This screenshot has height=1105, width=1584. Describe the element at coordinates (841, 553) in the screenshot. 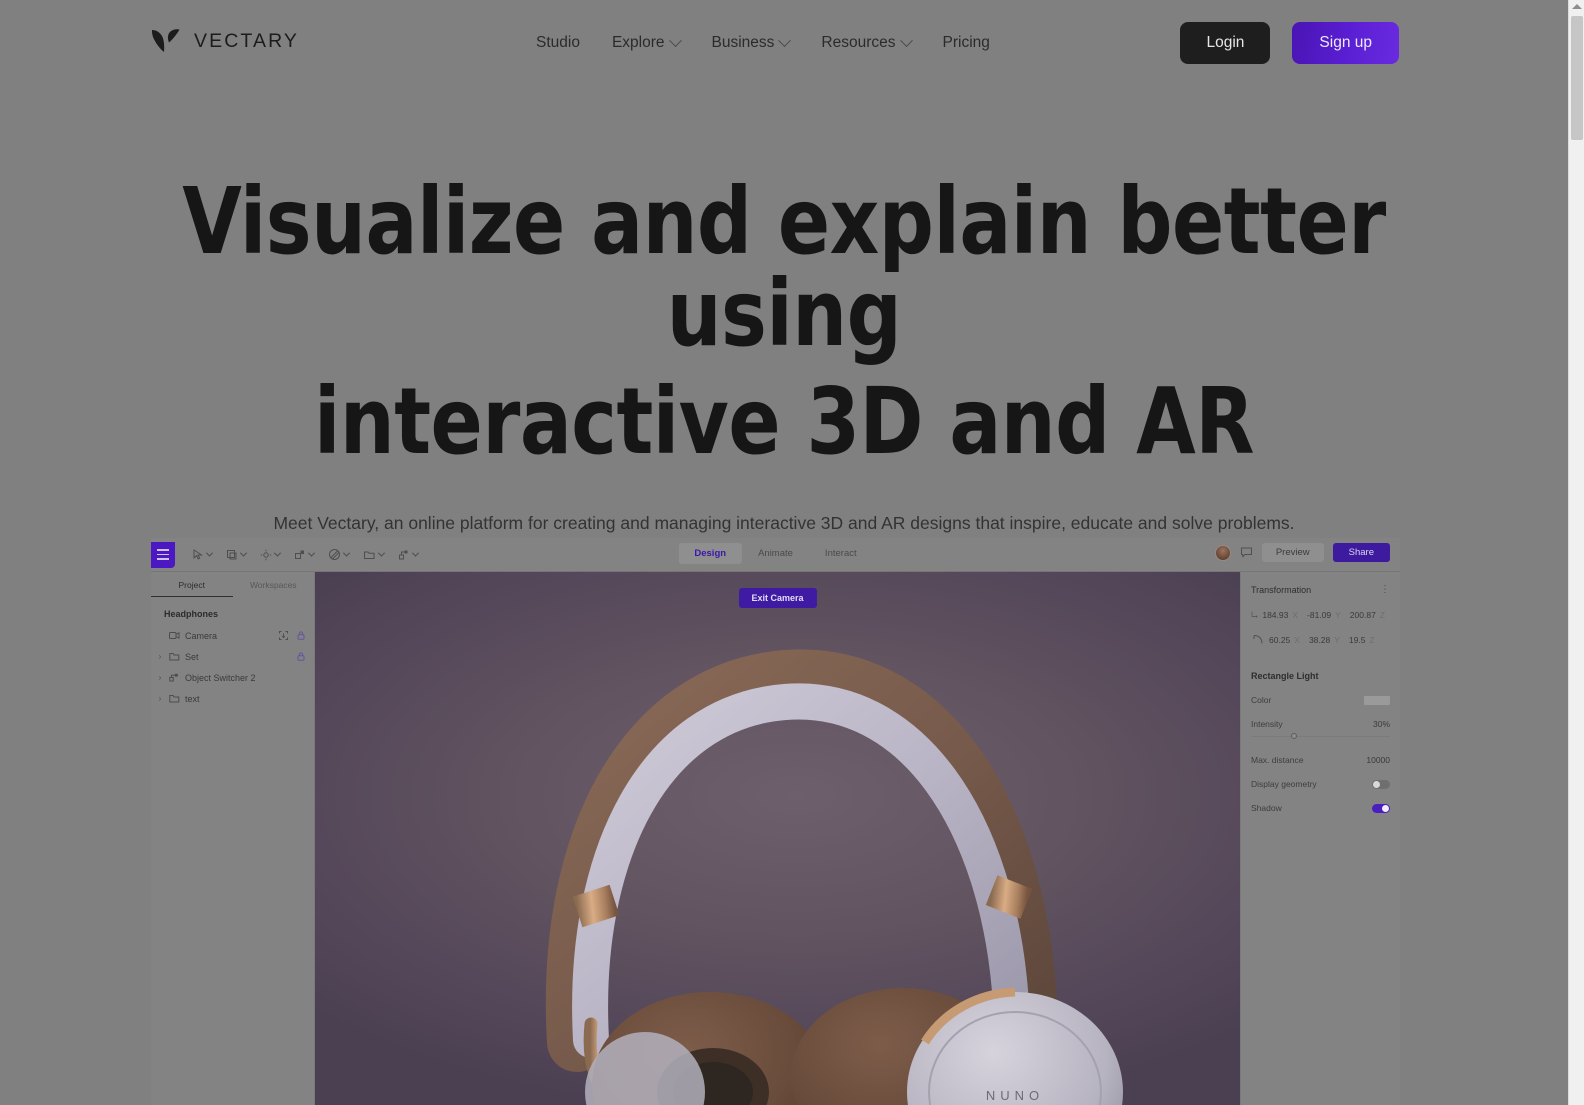

I see `tab-interact: Interact` at that location.